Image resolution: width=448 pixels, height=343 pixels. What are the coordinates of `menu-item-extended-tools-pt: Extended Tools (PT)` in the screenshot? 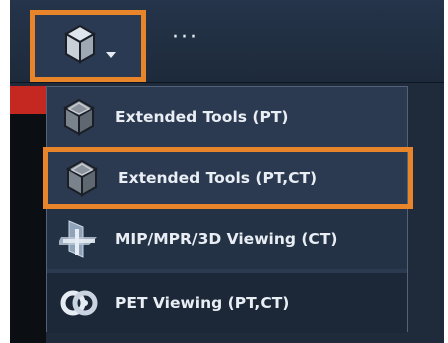 It's located at (227, 117).